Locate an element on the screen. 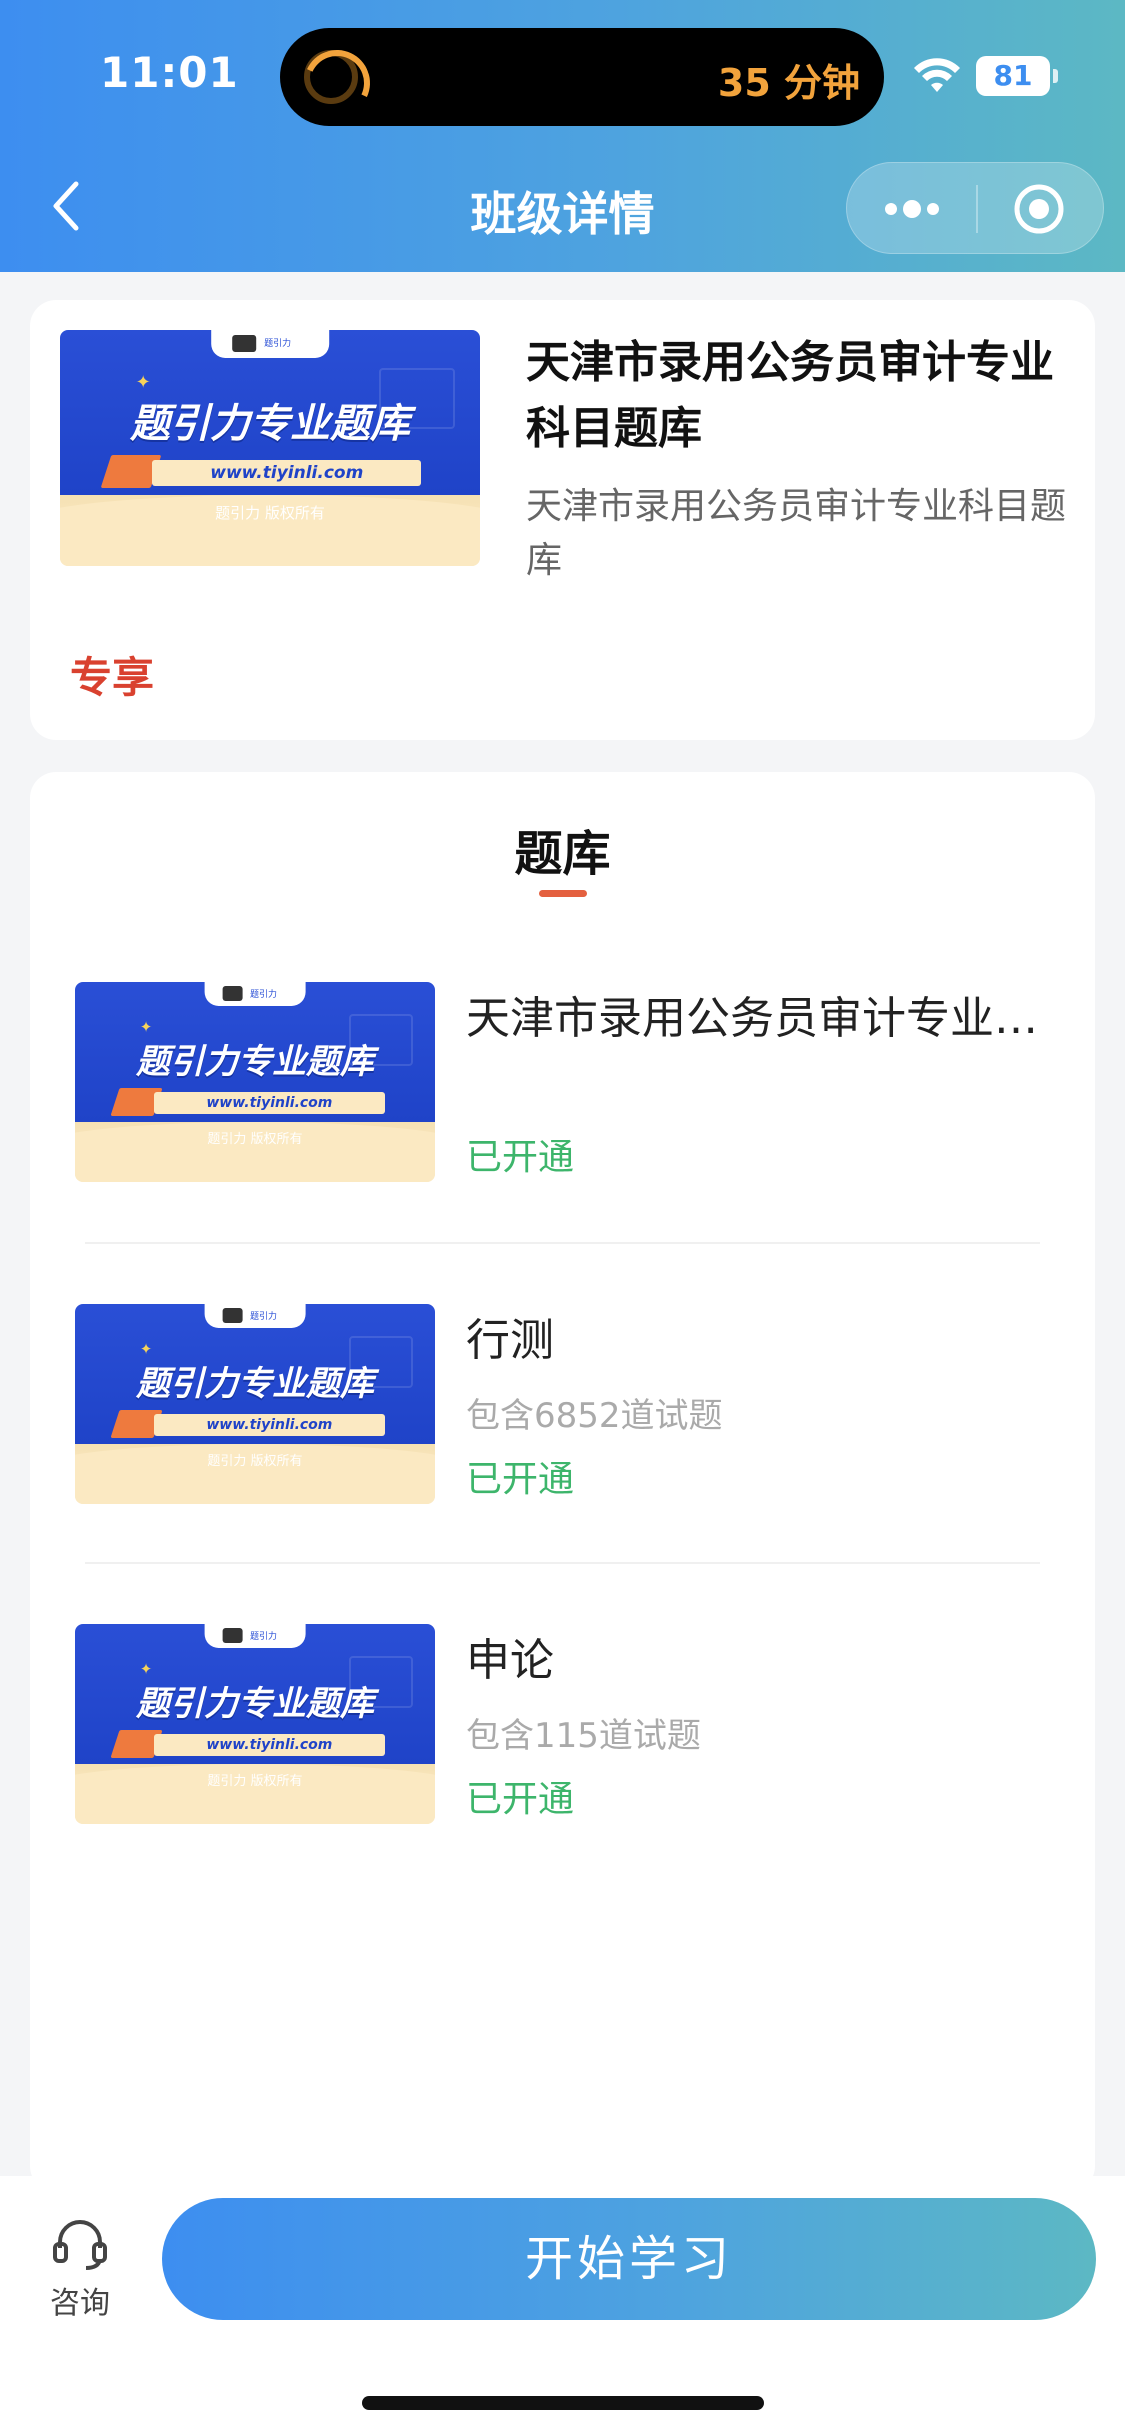  section-underline is located at coordinates (563, 893).